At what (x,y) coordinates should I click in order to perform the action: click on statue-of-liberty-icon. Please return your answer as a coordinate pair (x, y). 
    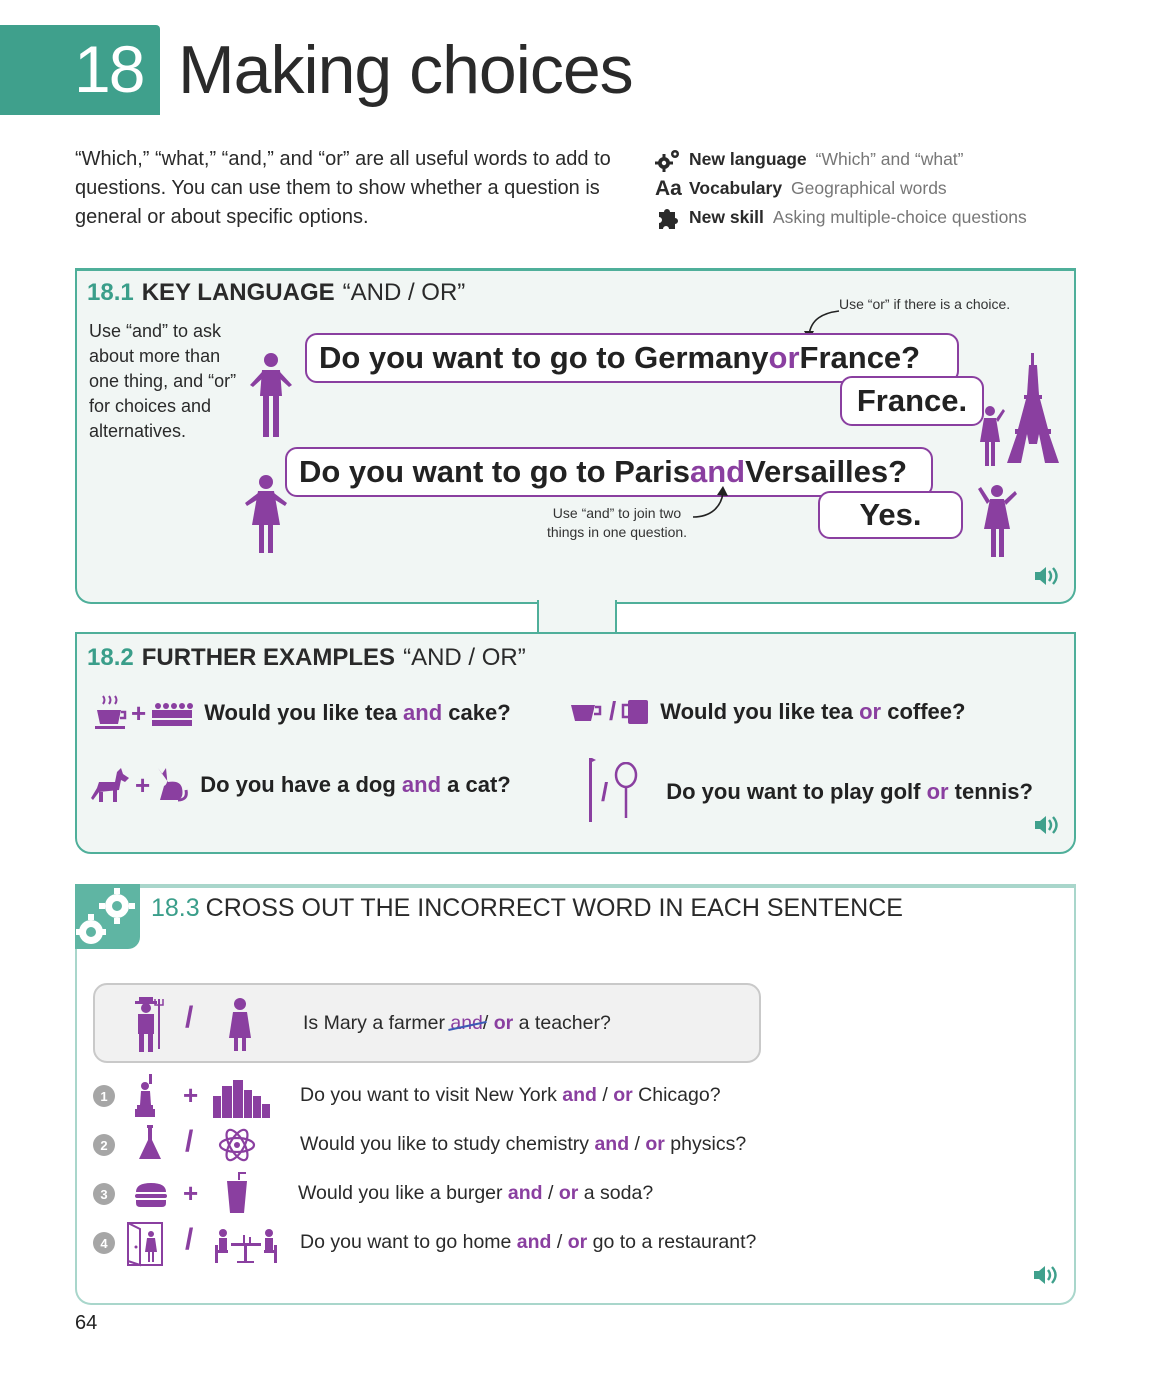
    Looking at the image, I should click on (145, 1095).